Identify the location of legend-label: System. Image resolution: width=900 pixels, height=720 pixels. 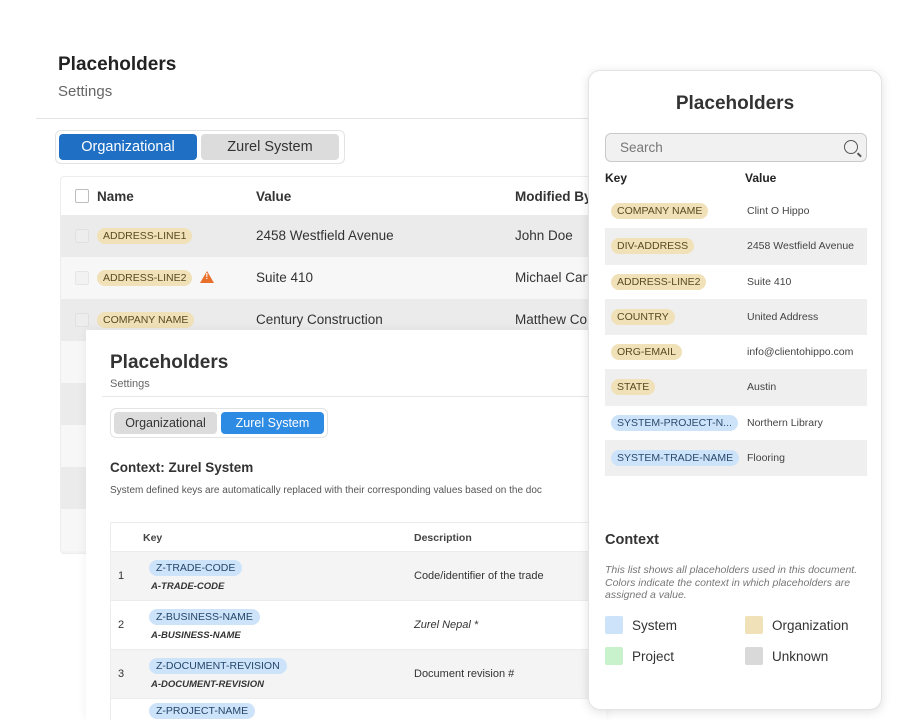
(655, 625).